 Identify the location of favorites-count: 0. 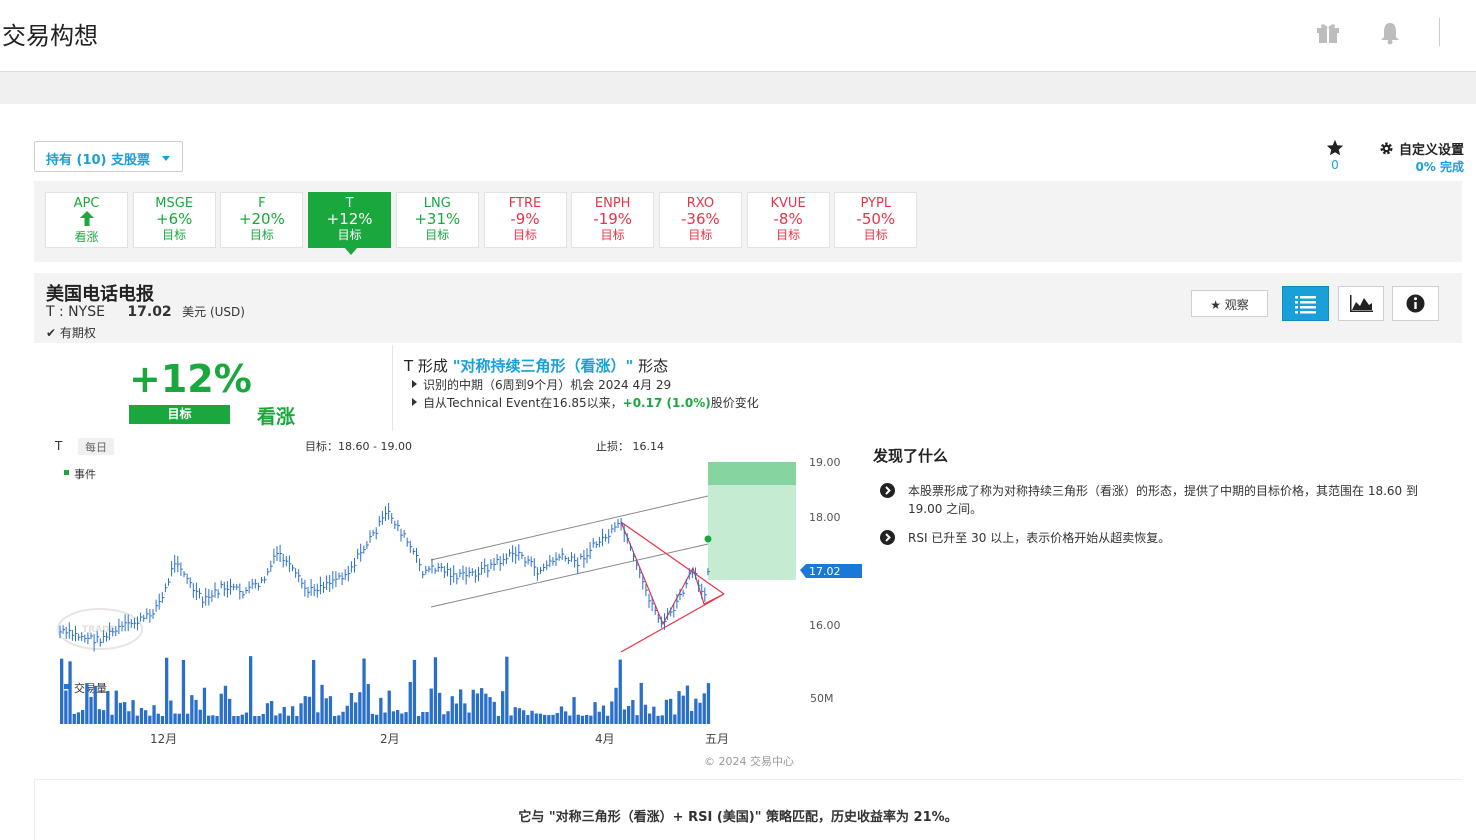
(1335, 165).